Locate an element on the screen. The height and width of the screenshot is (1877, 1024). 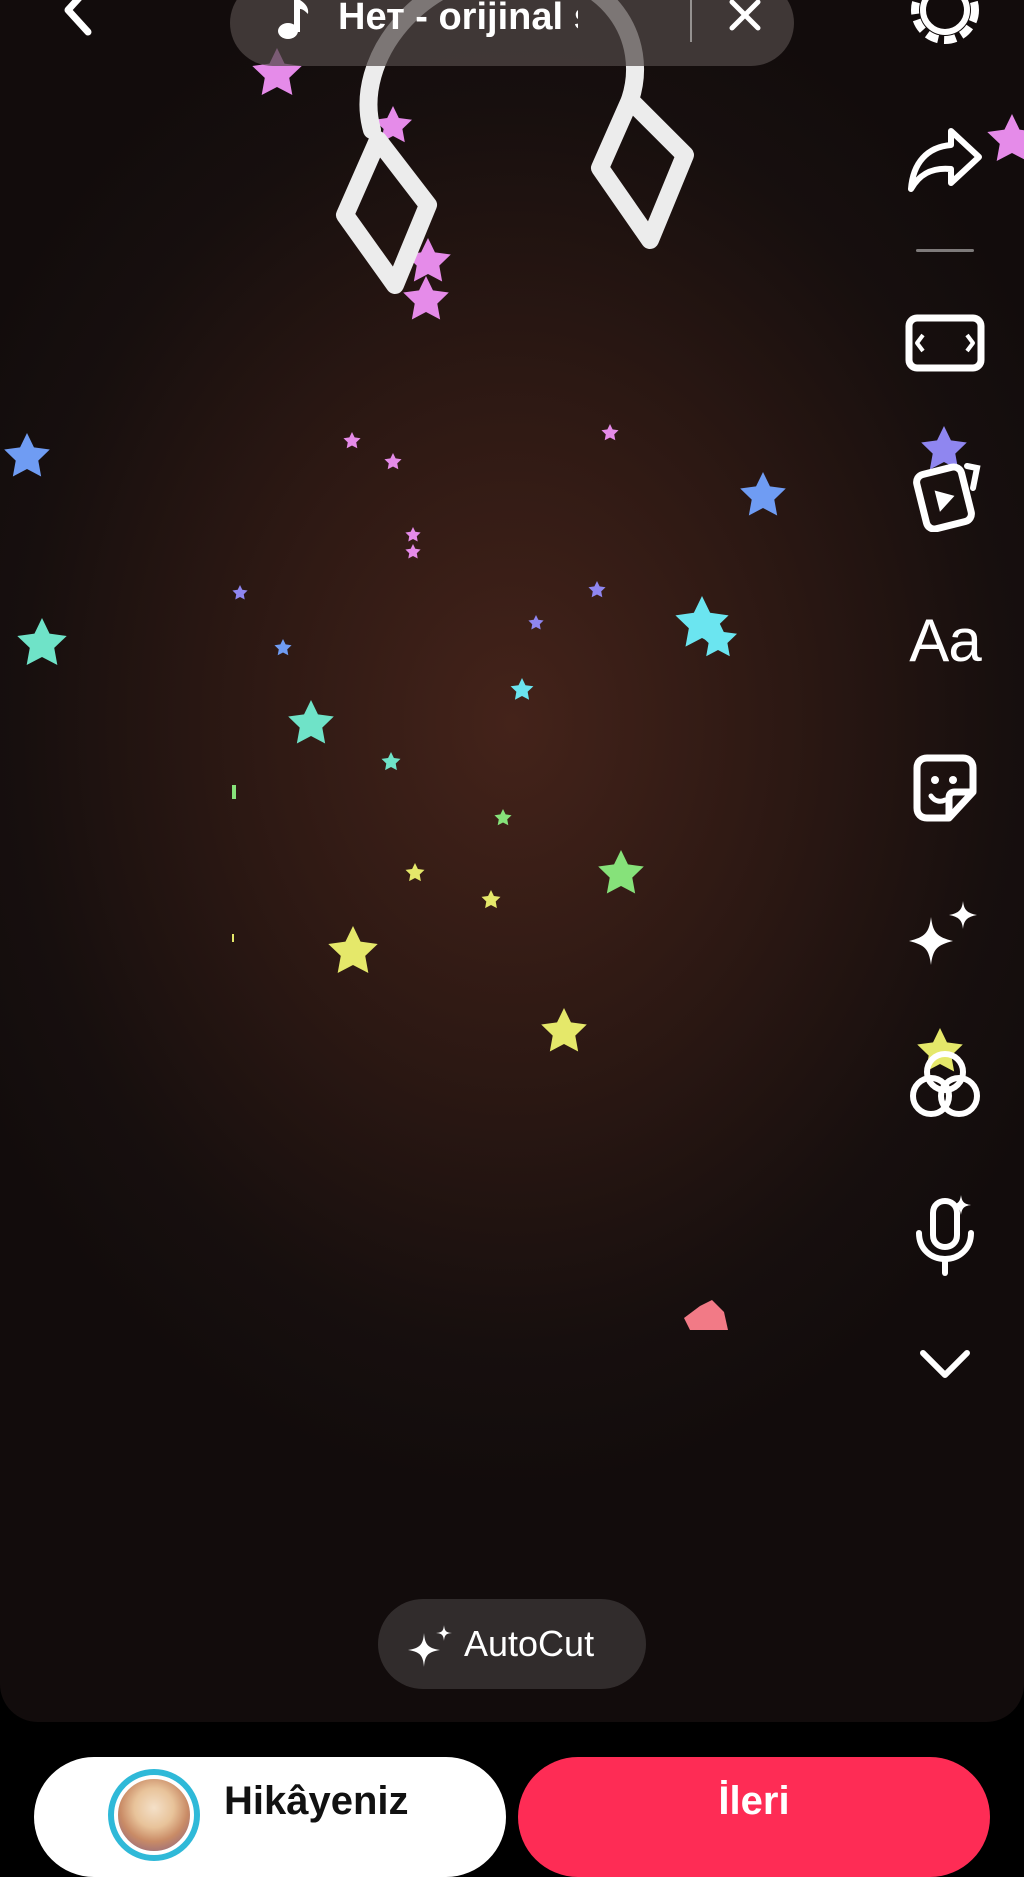
stickers-button is located at coordinates (945, 788).